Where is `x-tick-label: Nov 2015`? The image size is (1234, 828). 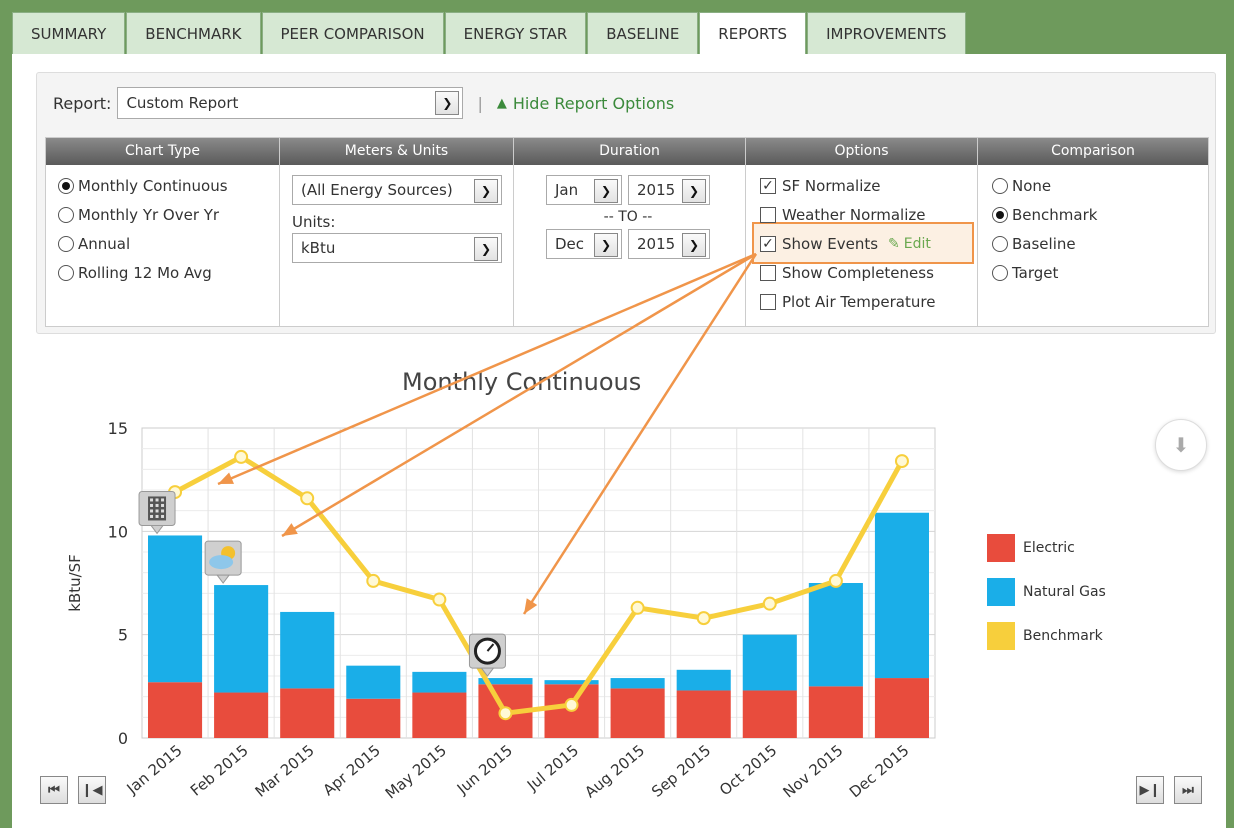
x-tick-label: Nov 2015 is located at coordinates (813, 771).